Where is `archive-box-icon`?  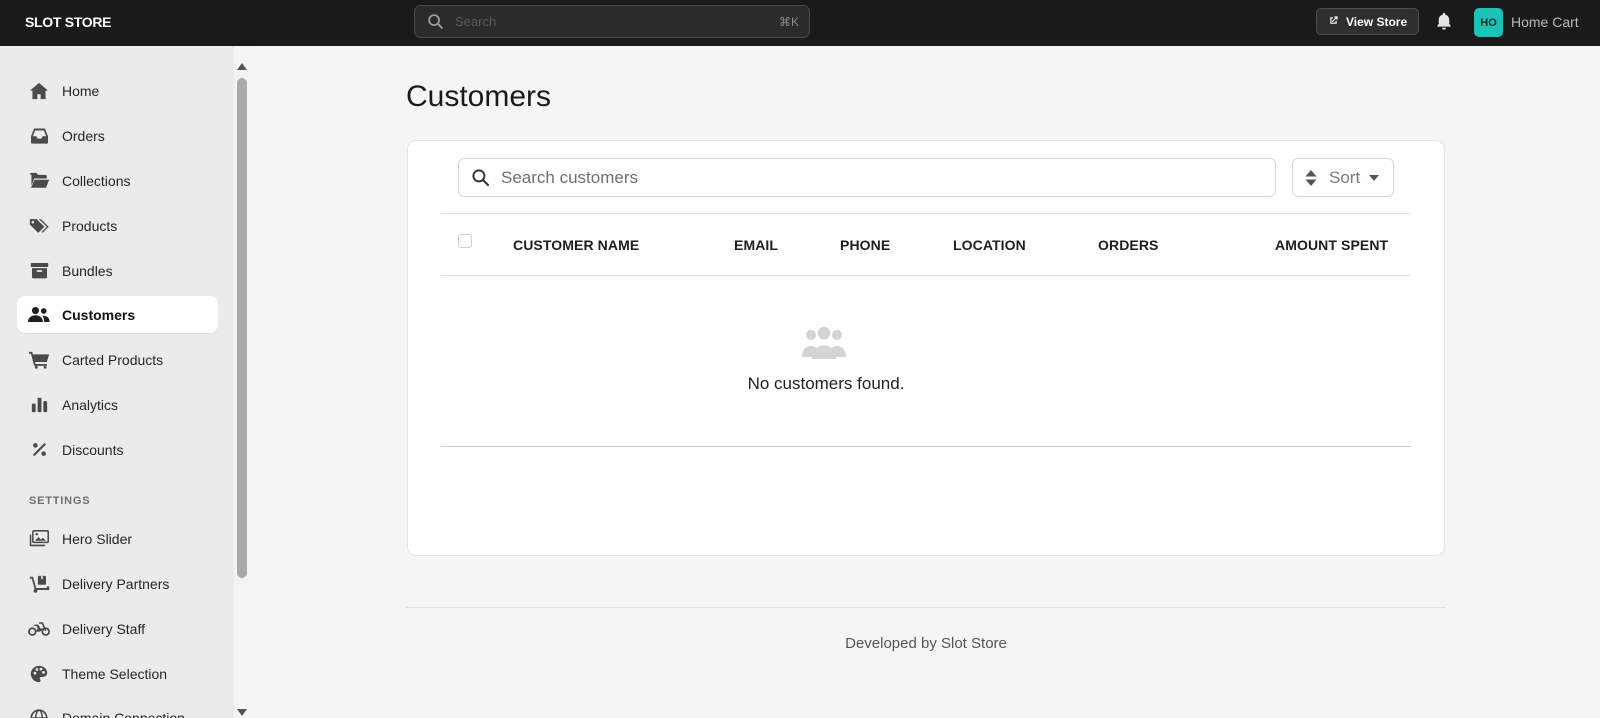 archive-box-icon is located at coordinates (39, 271).